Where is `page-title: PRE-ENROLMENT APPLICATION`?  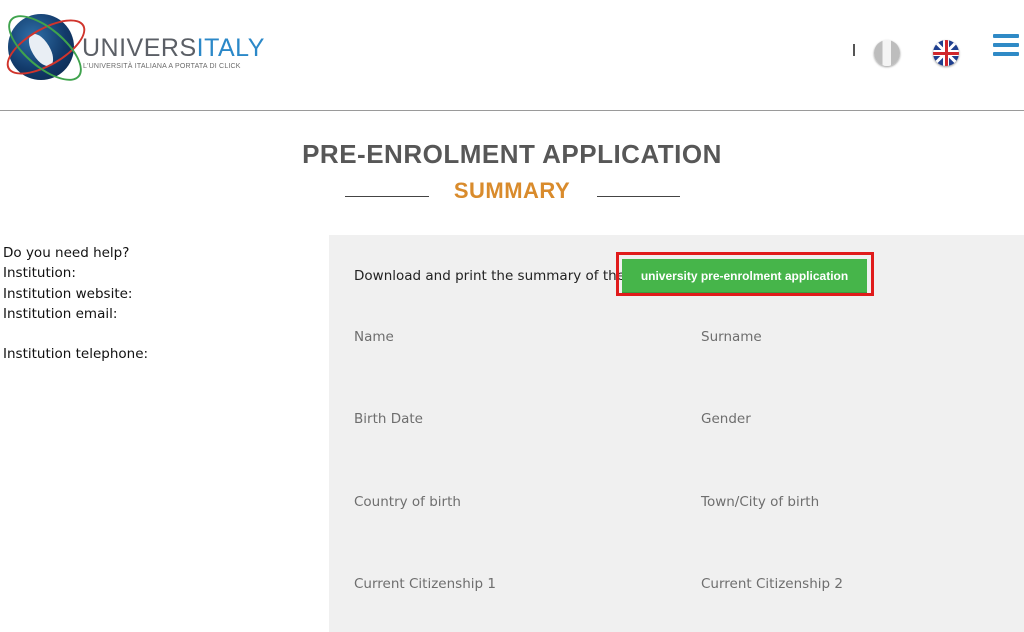
page-title: PRE-ENROLMENT APPLICATION is located at coordinates (512, 154).